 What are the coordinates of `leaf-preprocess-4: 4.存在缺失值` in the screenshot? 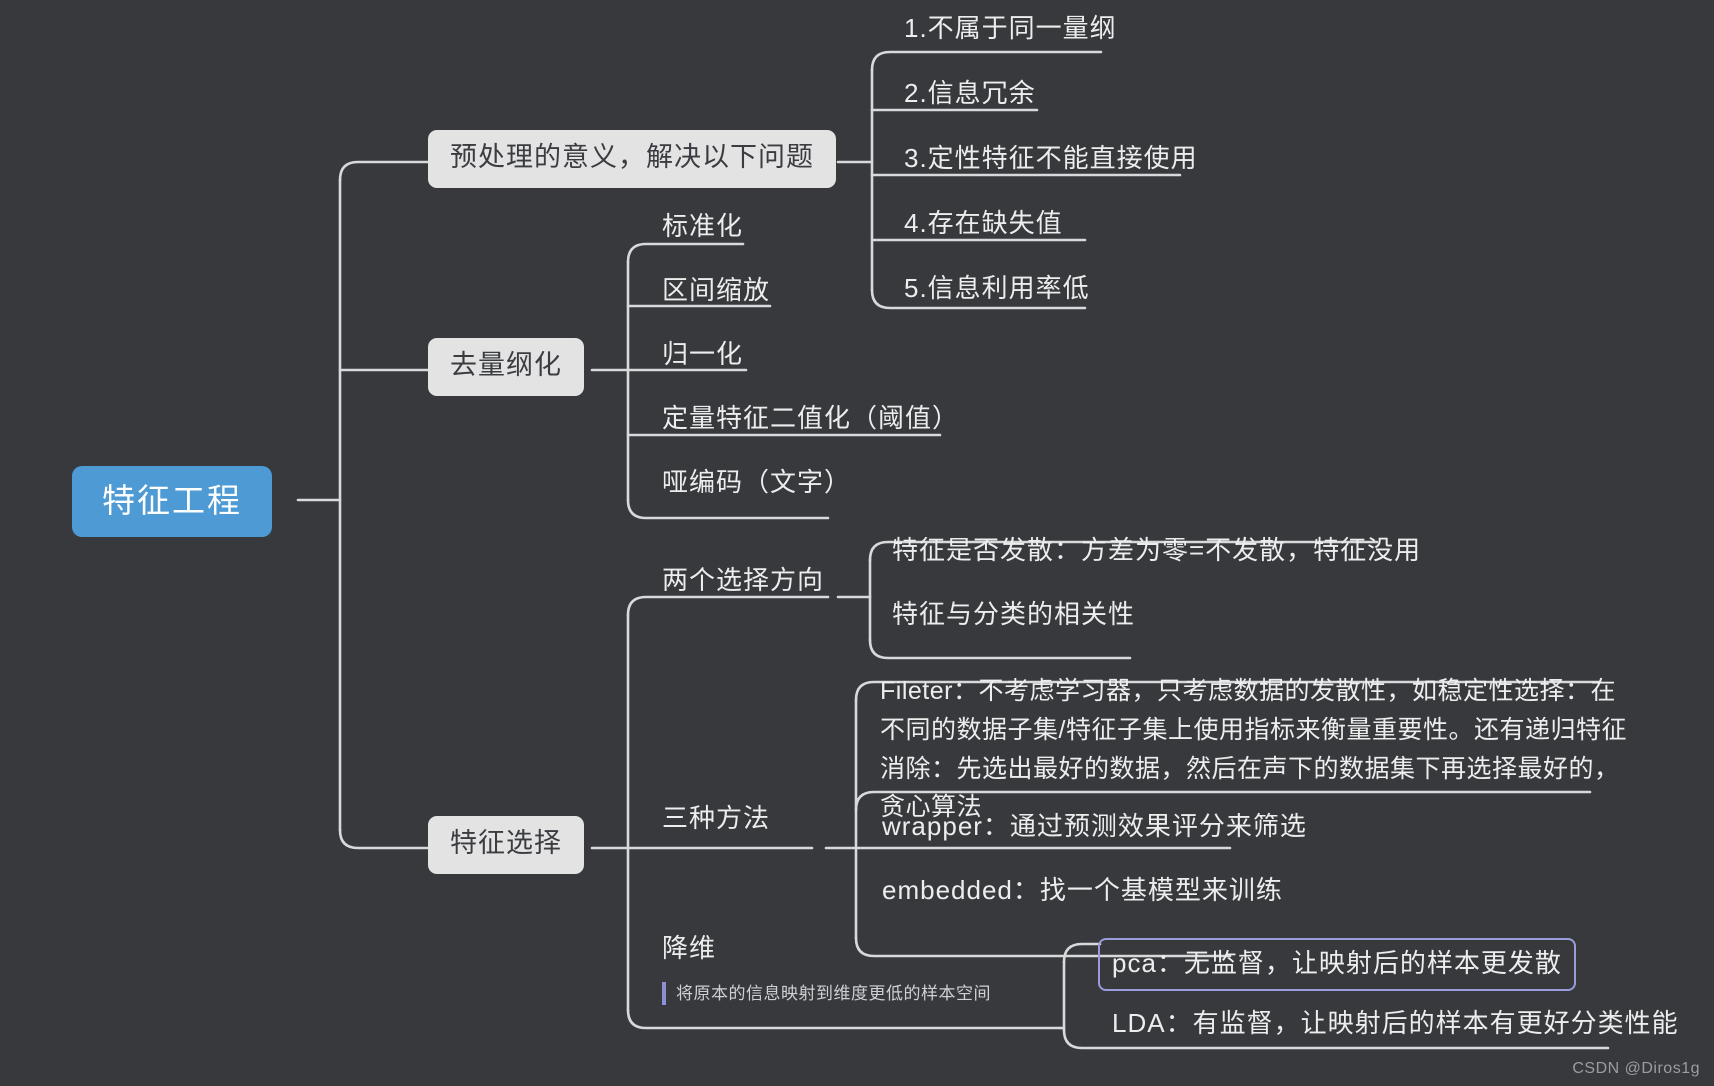 It's located at (985, 224).